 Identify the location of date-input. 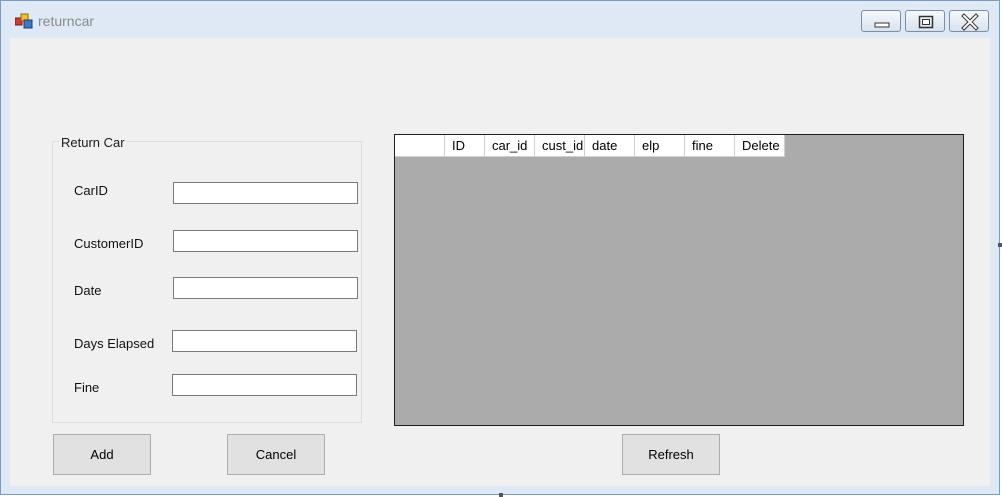
(265, 288).